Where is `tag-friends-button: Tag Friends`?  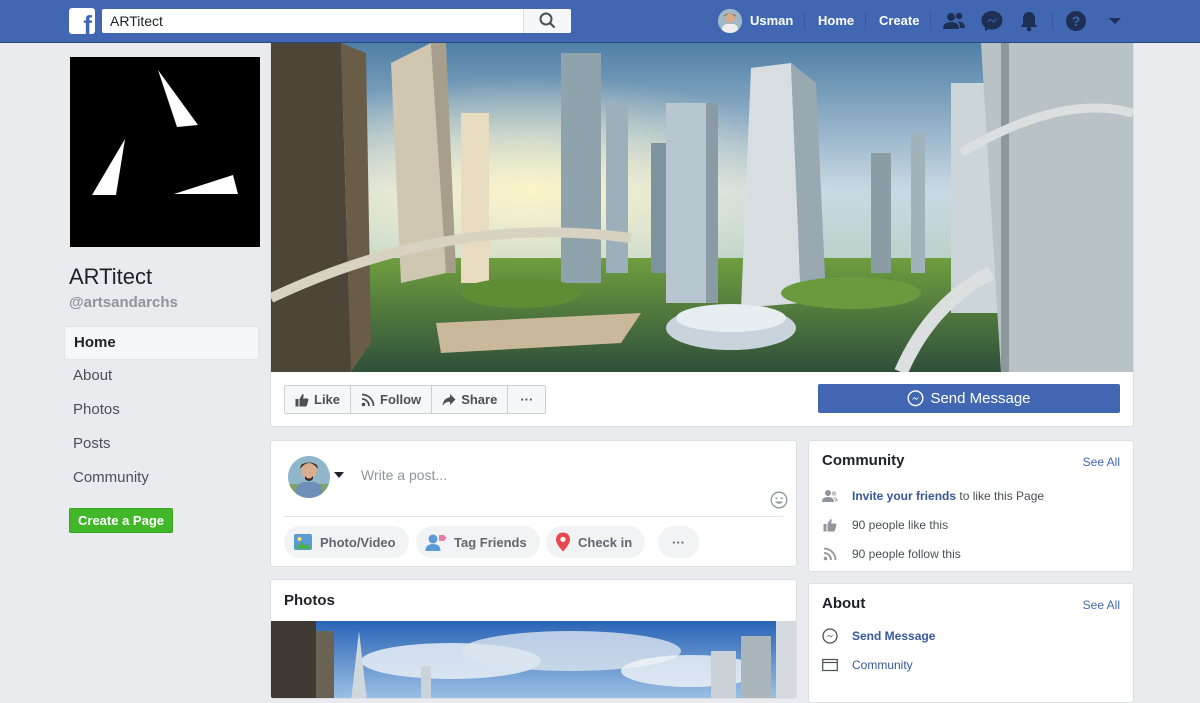 tag-friends-button: Tag Friends is located at coordinates (478, 542).